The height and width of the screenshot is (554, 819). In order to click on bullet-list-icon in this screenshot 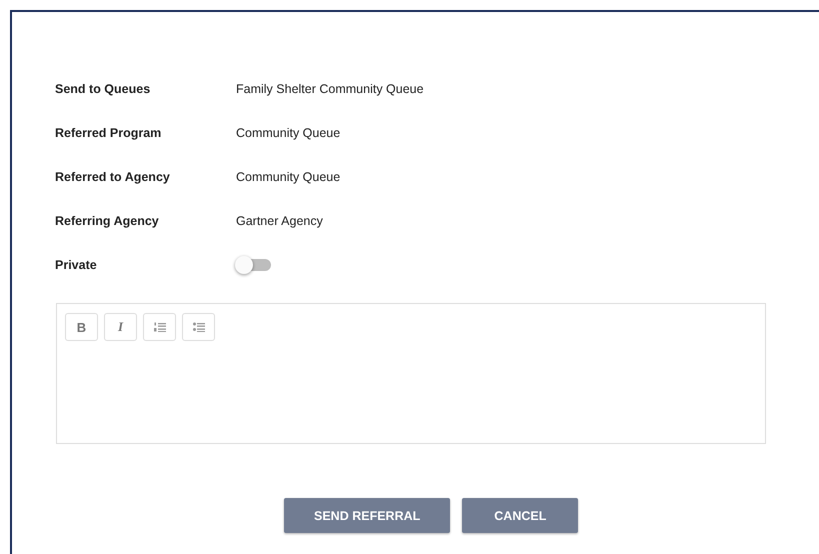, I will do `click(198, 327)`.